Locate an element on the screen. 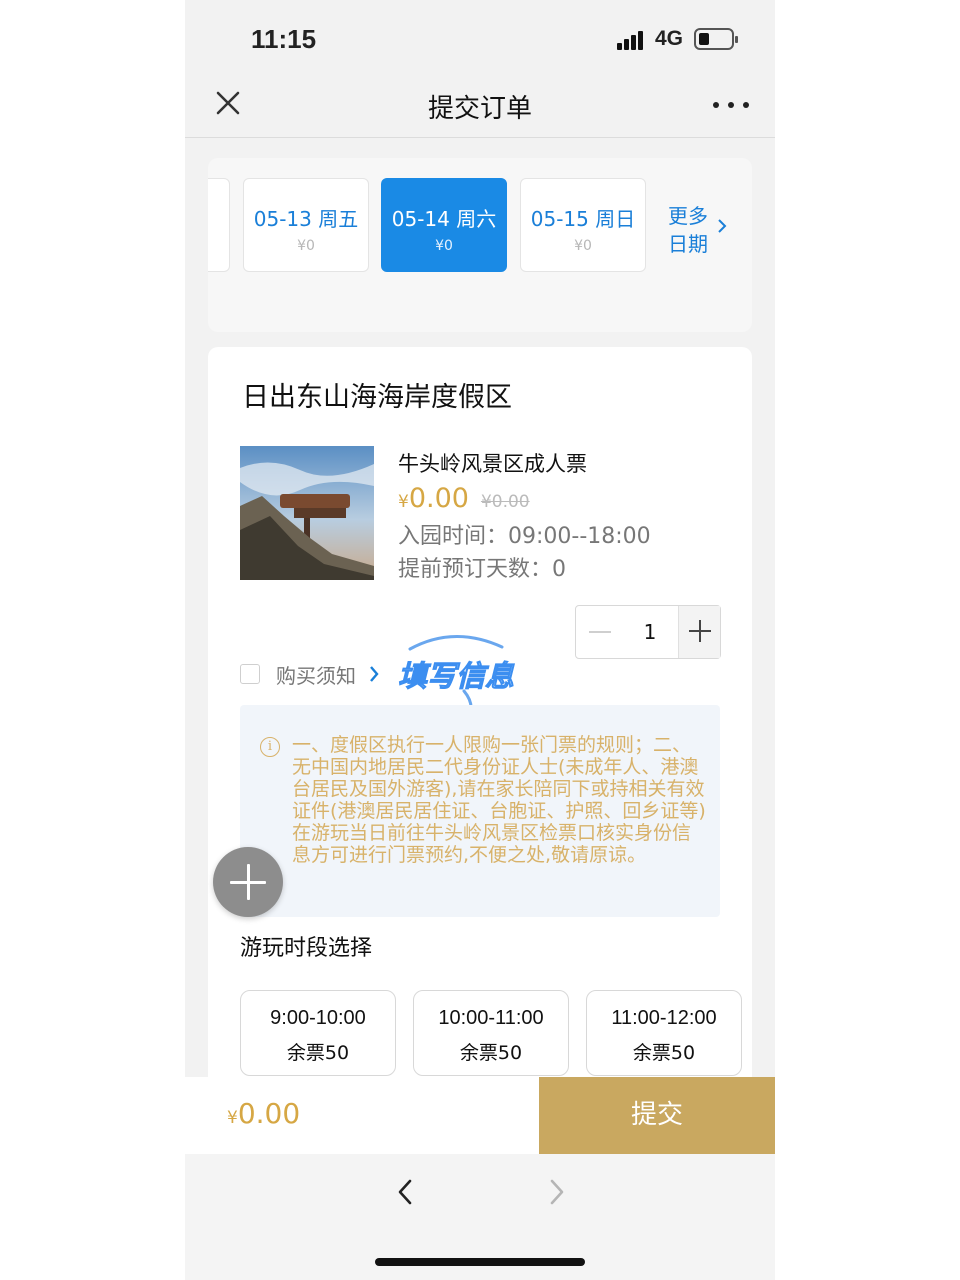 The image size is (960, 1280). slot-time: 10:00-11:00 is located at coordinates (491, 1018).